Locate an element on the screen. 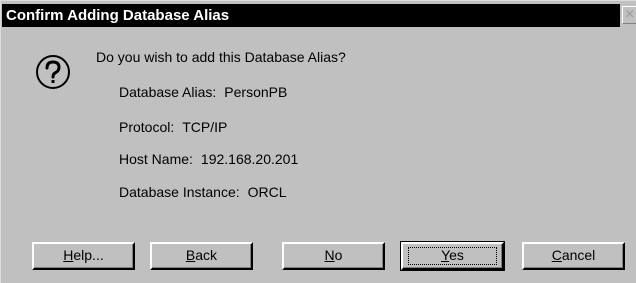 Image resolution: width=636 pixels, height=283 pixels. question-icon is located at coordinates (53, 72).